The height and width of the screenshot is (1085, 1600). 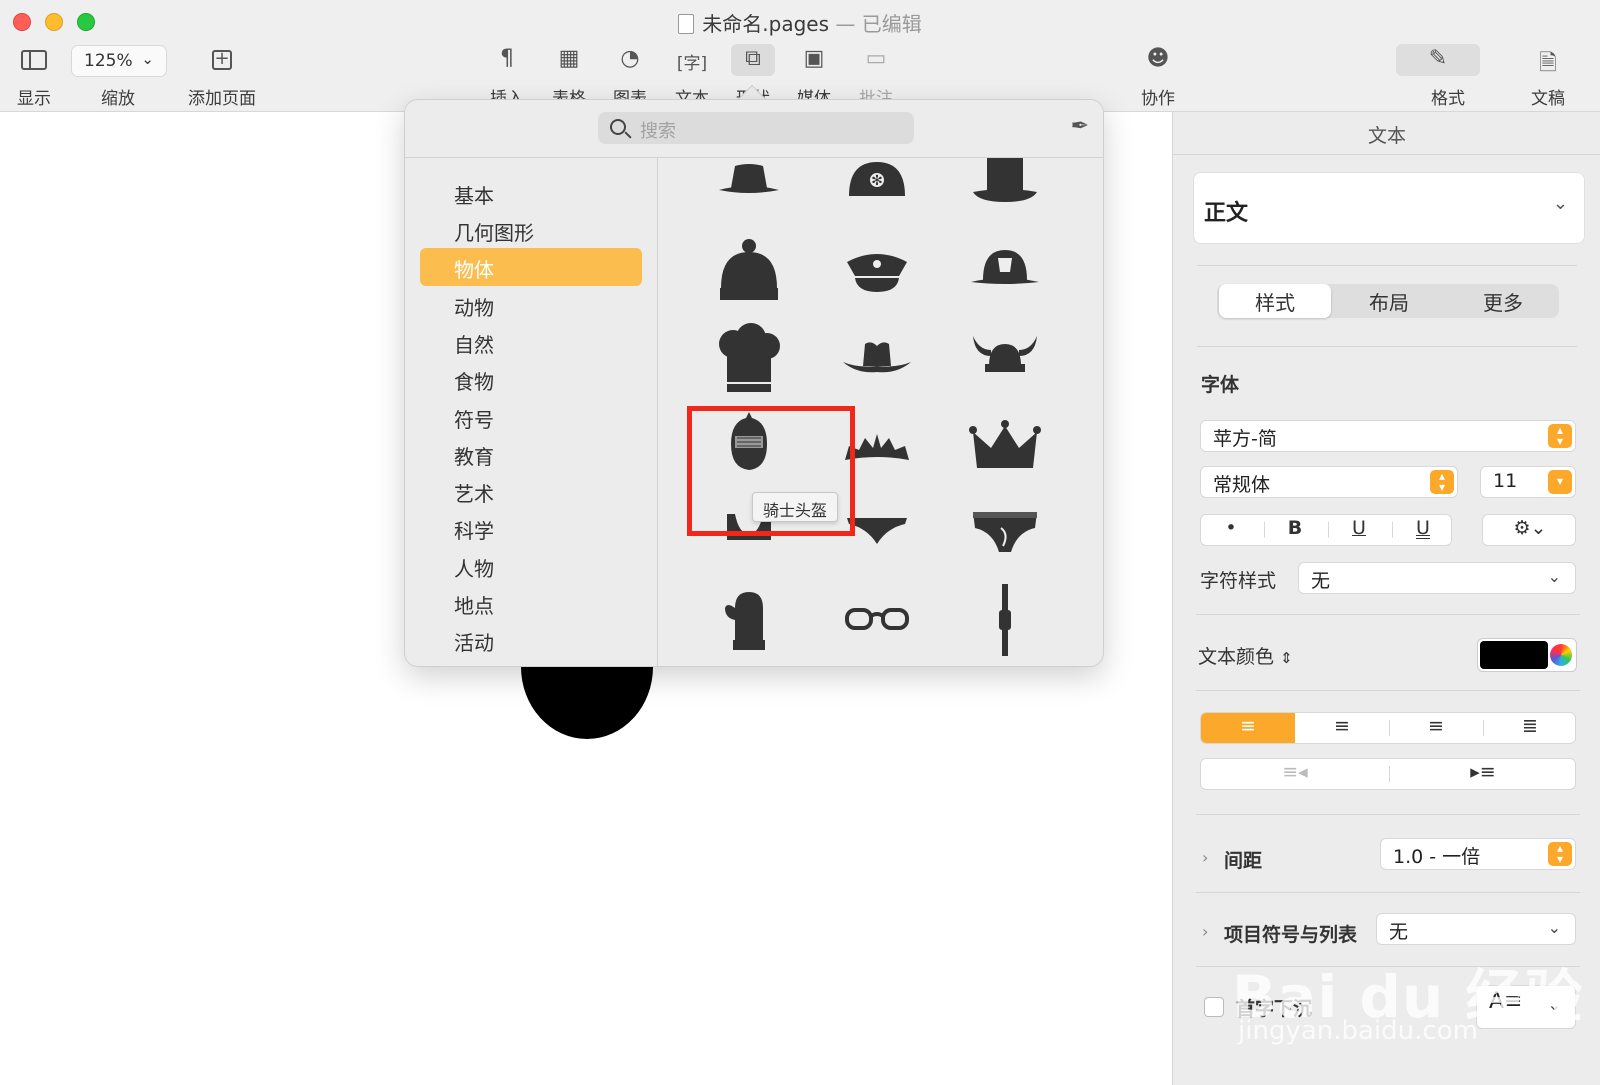 I want to click on document-icon, so click(x=686, y=24).